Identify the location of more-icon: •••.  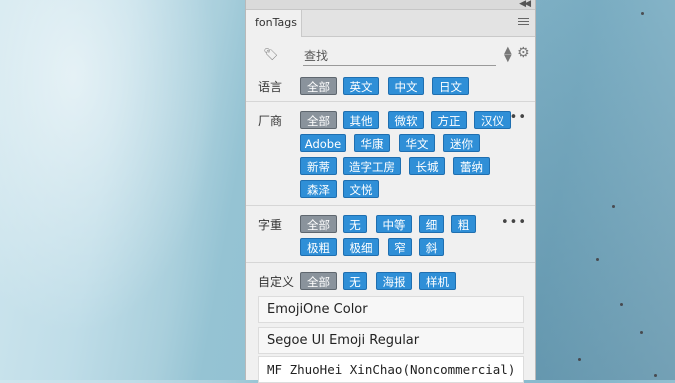
(514, 222).